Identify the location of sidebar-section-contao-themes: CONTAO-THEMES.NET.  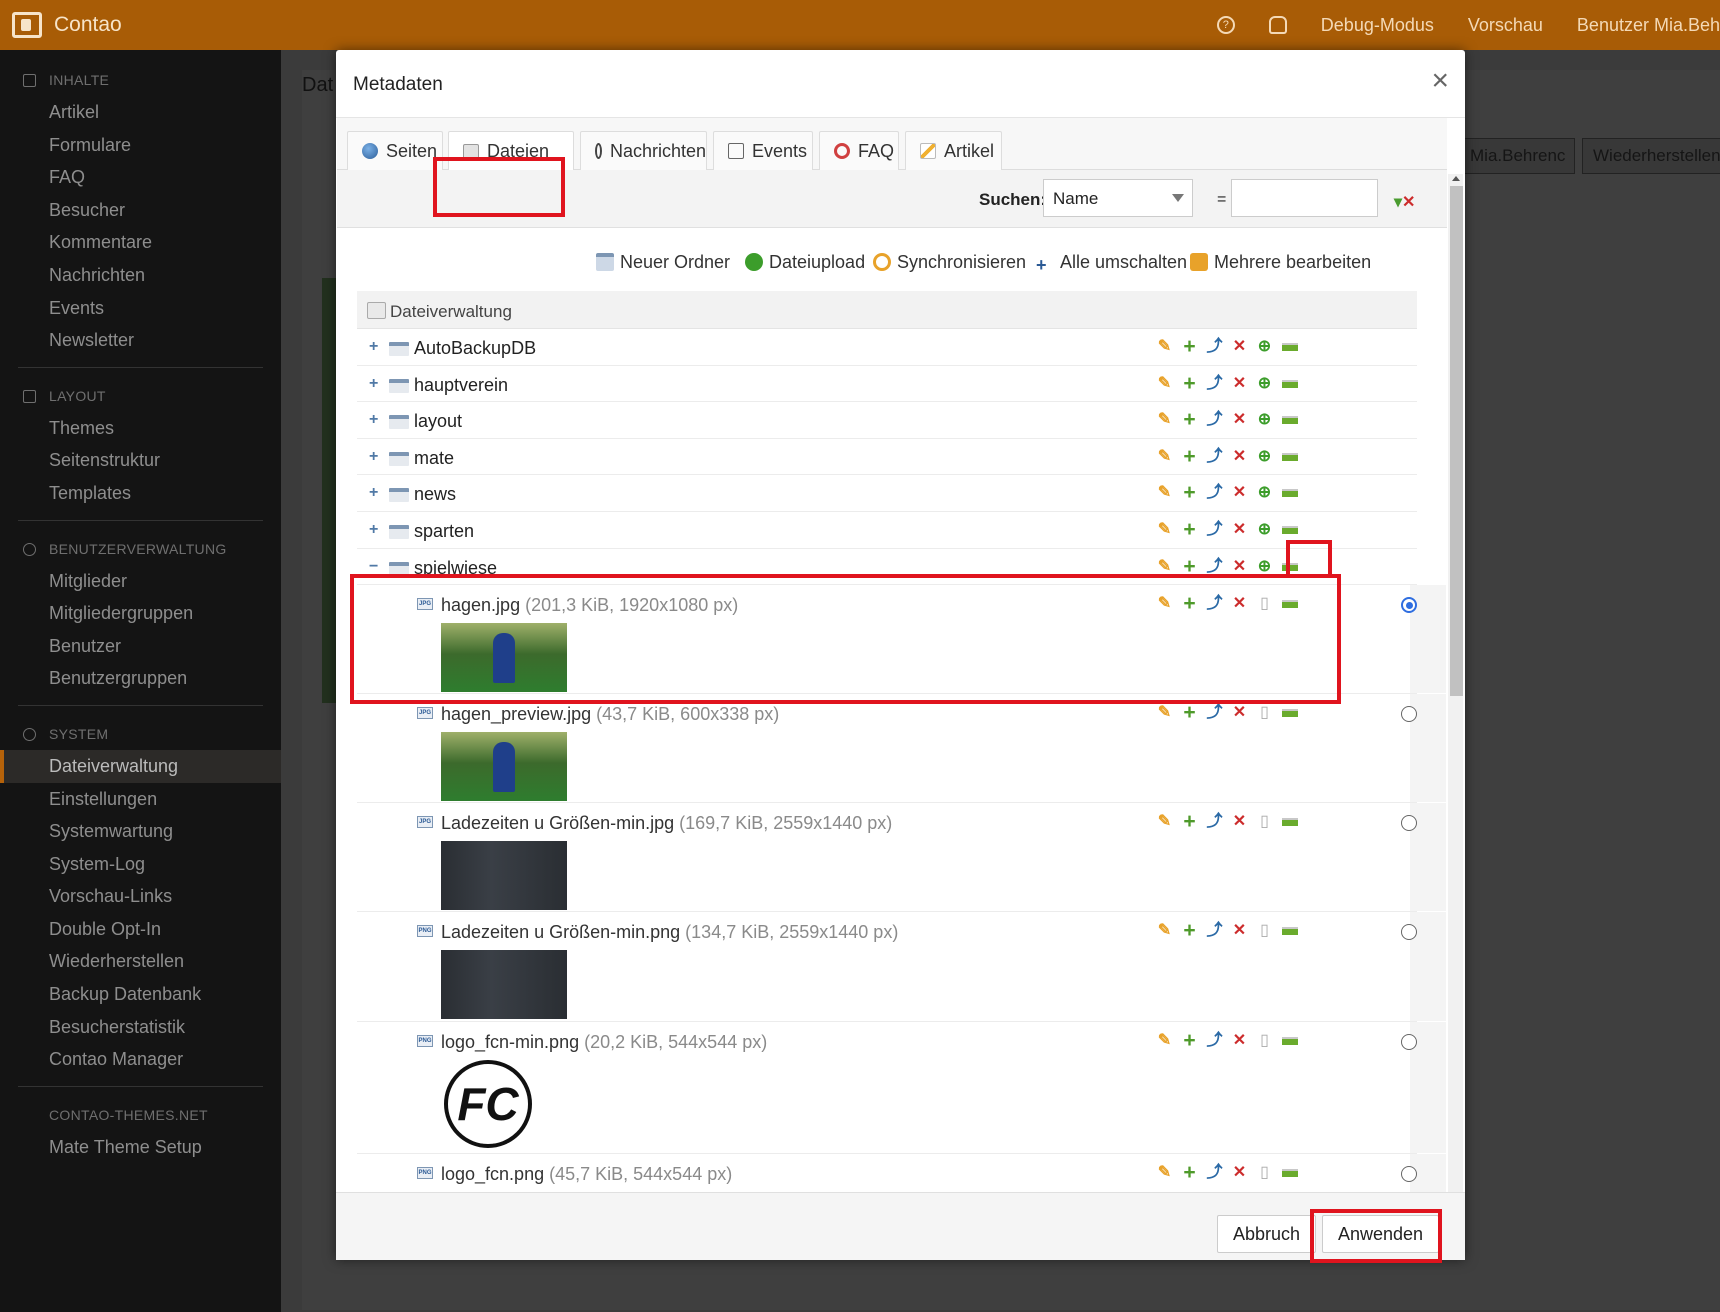
(140, 1115).